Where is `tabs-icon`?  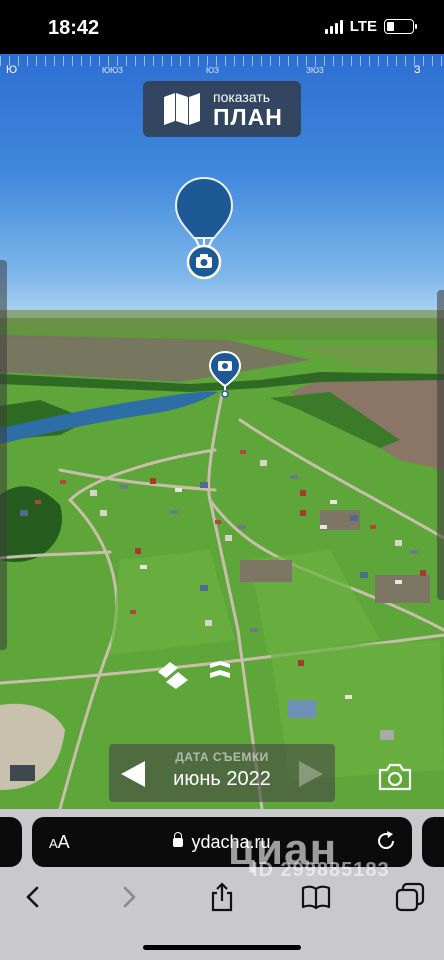
tabs-icon is located at coordinates (410, 897).